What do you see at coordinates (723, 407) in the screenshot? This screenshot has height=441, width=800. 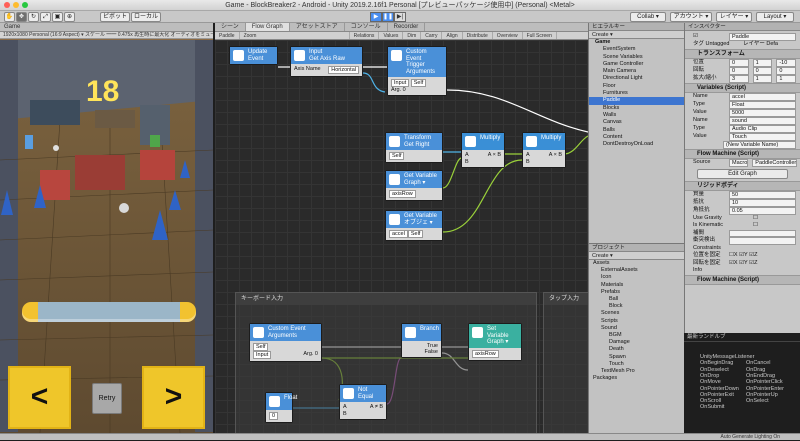 I see `message-item: OnSubmit` at bounding box center [723, 407].